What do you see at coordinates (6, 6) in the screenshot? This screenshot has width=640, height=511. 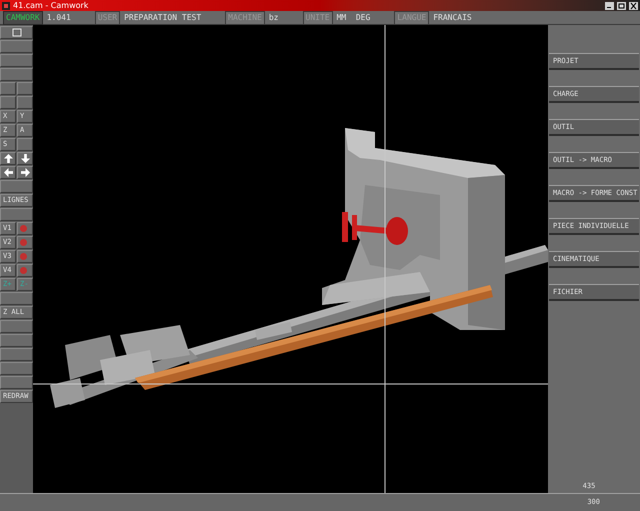 I see `app-icon` at bounding box center [6, 6].